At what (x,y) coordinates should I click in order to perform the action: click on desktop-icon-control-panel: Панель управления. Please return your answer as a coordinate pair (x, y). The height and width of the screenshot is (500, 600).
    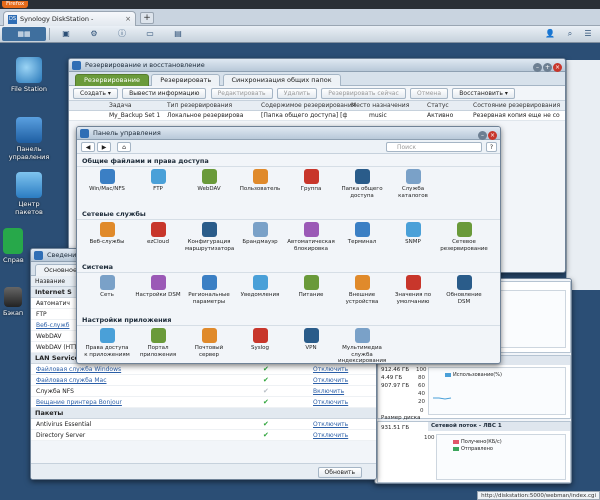
    Looking at the image, I should click on (29, 139).